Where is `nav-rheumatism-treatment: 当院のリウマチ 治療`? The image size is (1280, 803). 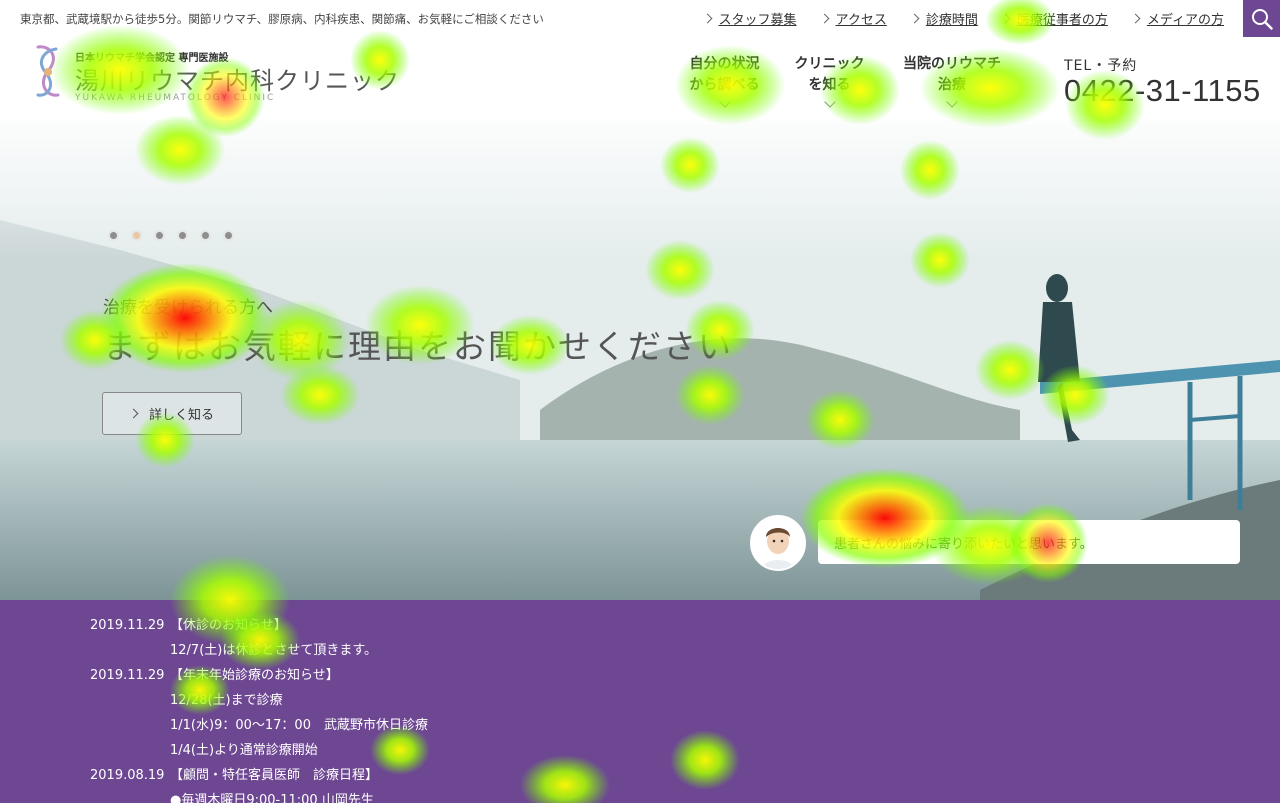 nav-rheumatism-treatment: 当院のリウマチ 治療 is located at coordinates (952, 81).